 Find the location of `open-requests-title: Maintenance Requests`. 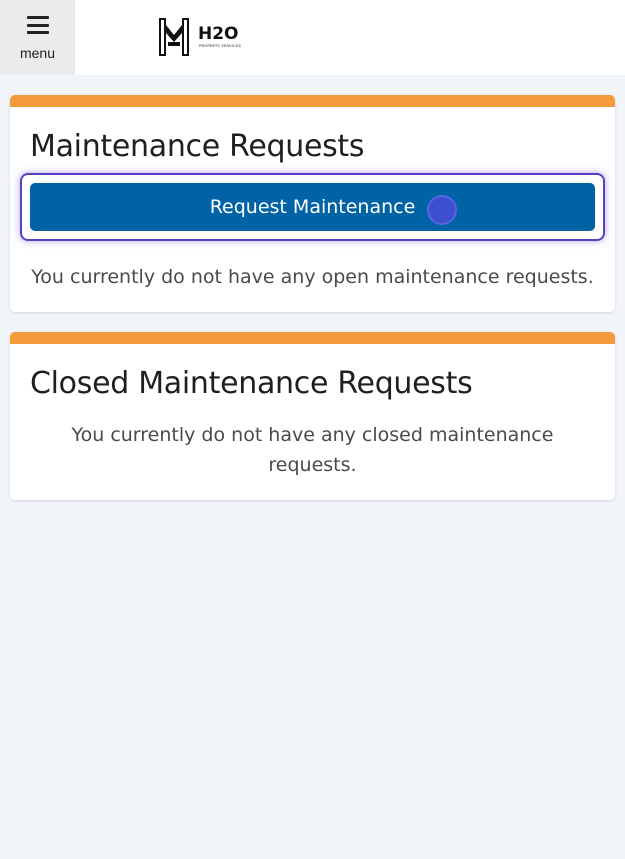

open-requests-title: Maintenance Requests is located at coordinates (197, 146).